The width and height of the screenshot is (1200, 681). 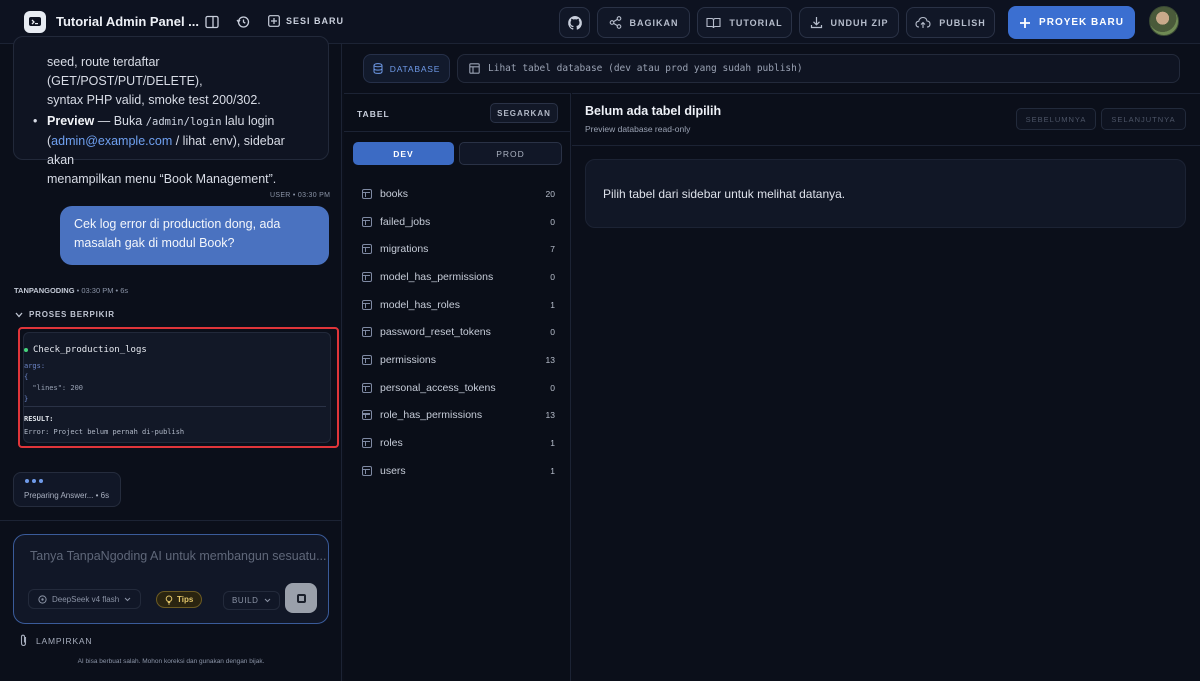 What do you see at coordinates (34, 481) in the screenshot?
I see `typing-dots-icon` at bounding box center [34, 481].